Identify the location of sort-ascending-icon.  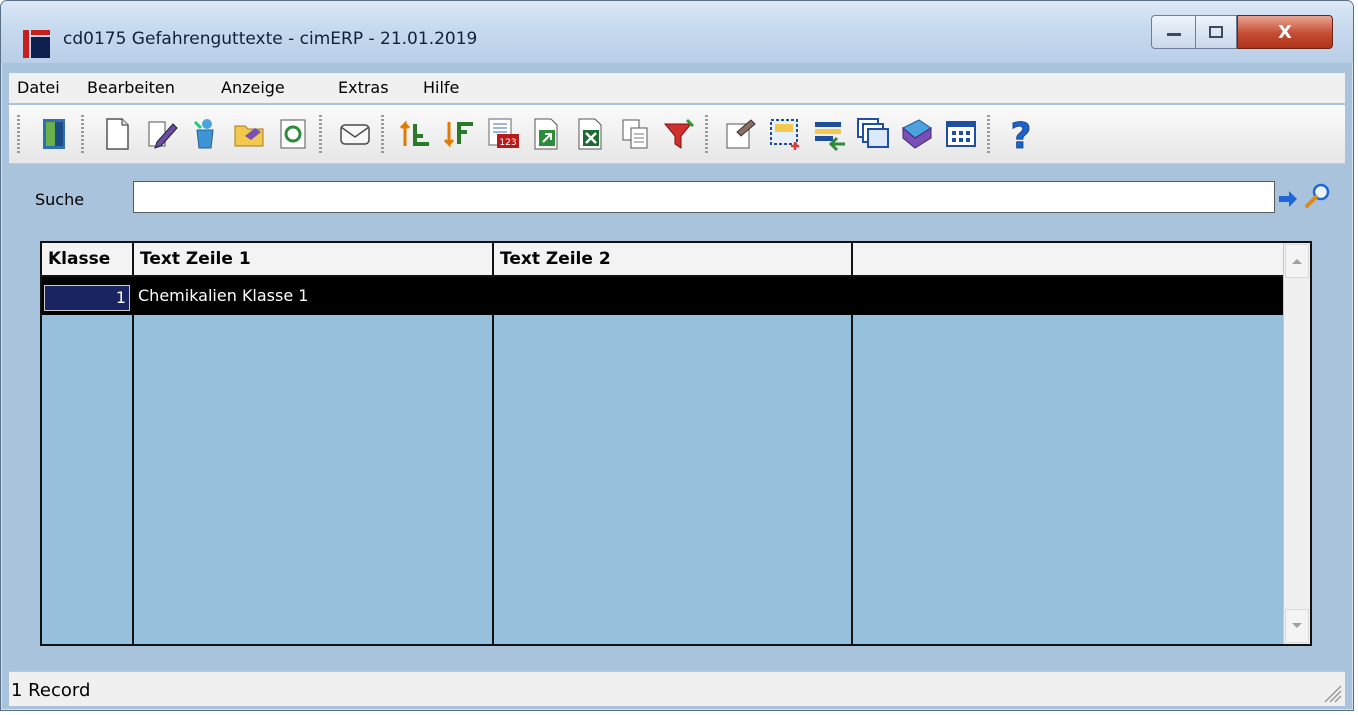
(414, 133).